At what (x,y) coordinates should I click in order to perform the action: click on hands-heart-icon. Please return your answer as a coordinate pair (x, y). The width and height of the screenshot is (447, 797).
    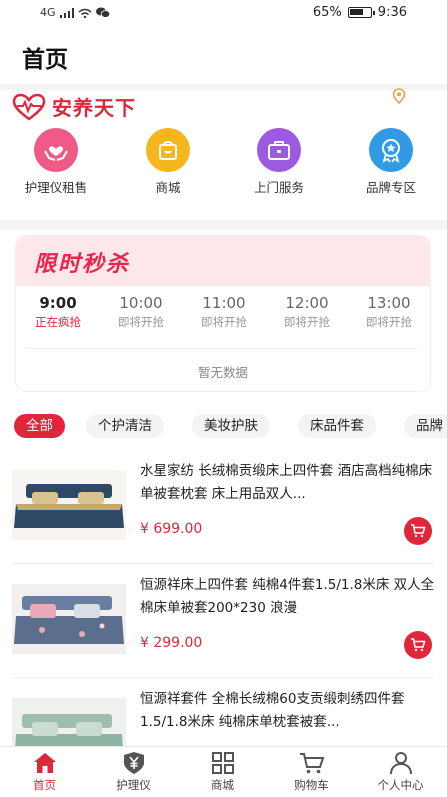
    Looking at the image, I should click on (56, 150).